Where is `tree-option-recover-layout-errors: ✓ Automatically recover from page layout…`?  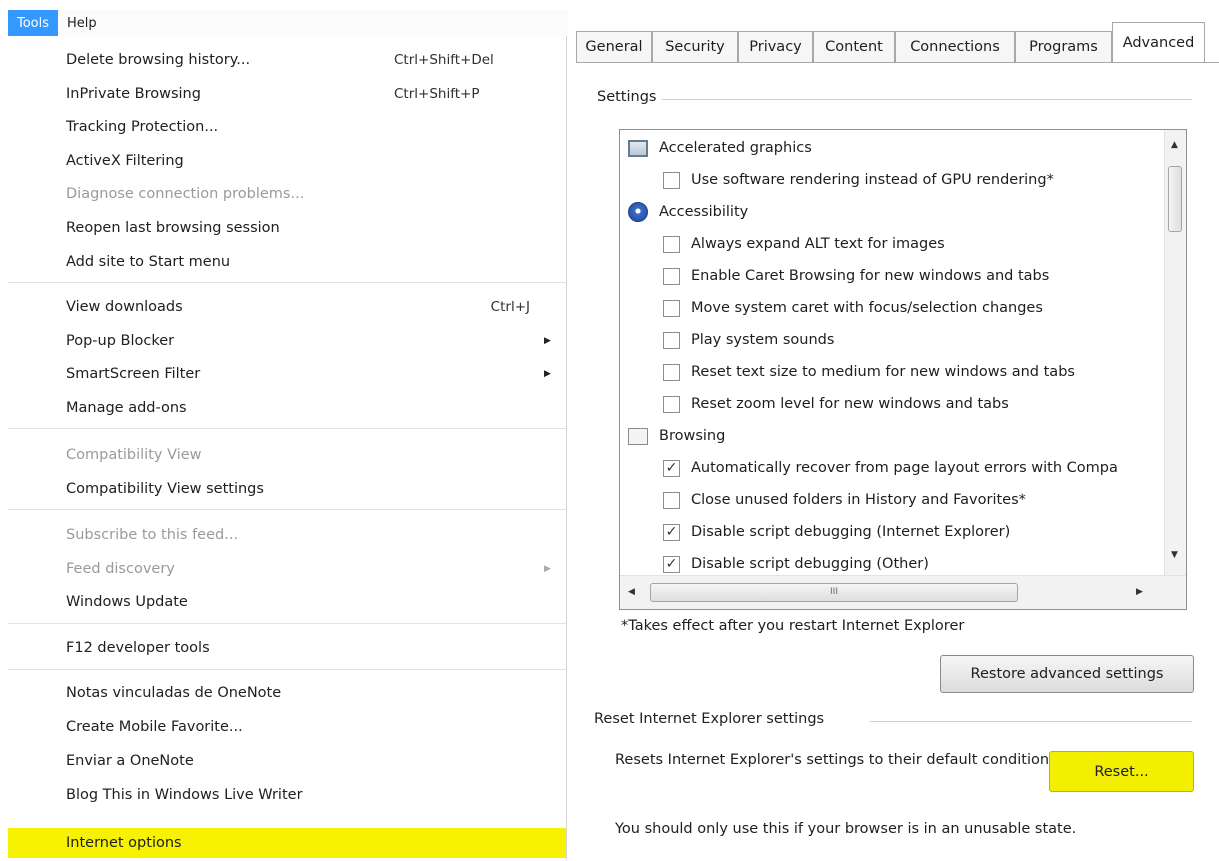
tree-option-recover-layout-errors: ✓ Automatically recover from page layout… is located at coordinates (890, 468).